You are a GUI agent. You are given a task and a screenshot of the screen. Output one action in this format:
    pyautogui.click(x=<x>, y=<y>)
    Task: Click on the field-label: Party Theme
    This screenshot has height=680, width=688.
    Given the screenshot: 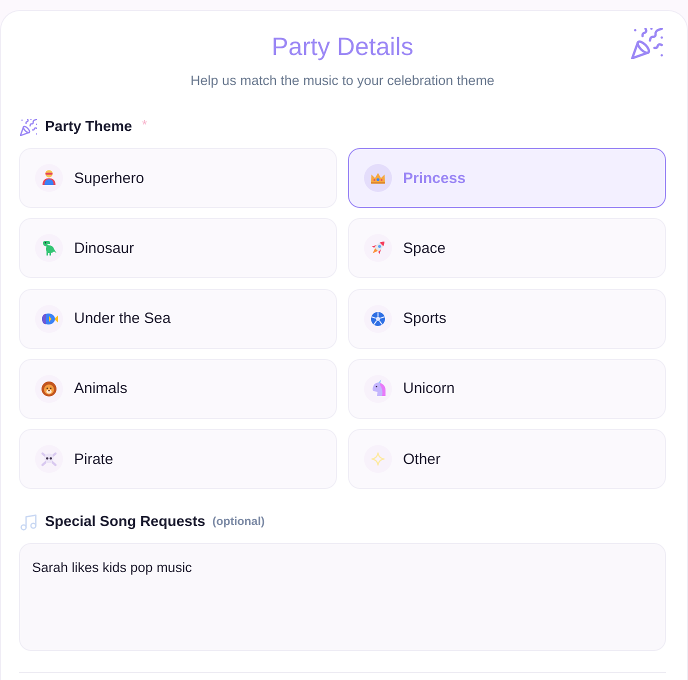 What is the action you would take?
    pyautogui.click(x=88, y=127)
    